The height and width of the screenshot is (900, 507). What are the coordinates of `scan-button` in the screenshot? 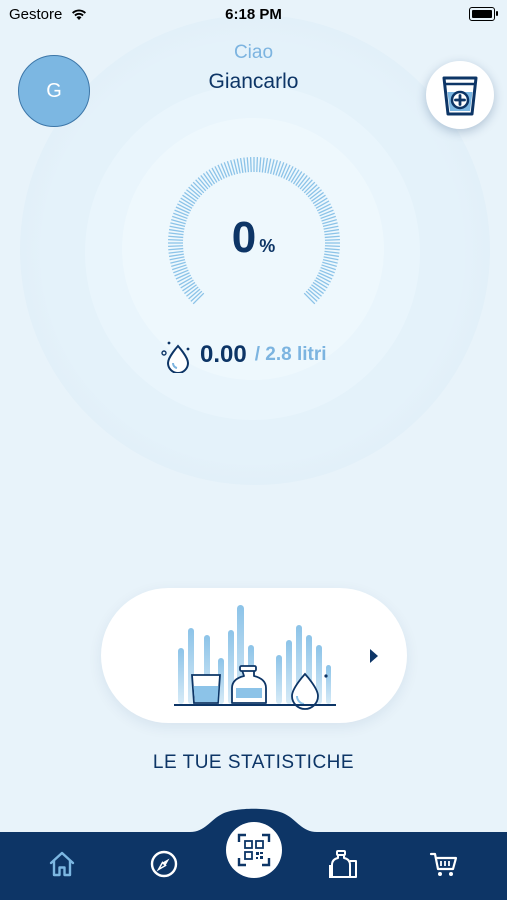 It's located at (254, 850).